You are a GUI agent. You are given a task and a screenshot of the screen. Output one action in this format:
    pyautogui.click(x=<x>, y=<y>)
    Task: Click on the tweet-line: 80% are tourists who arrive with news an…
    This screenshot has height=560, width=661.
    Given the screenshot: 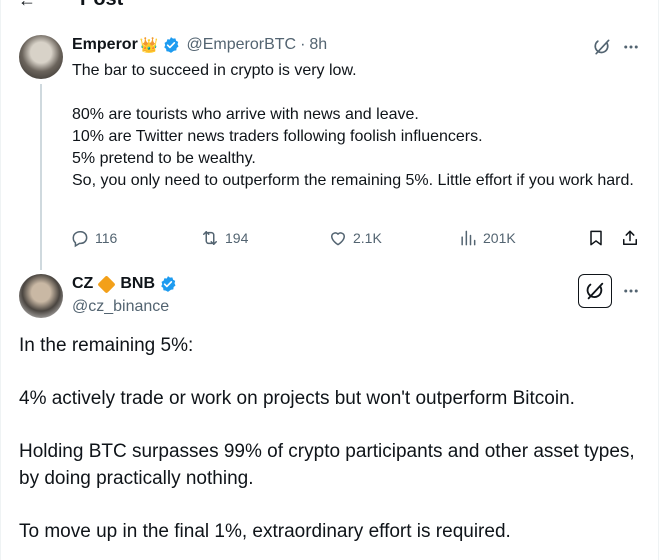 What is the action you would take?
    pyautogui.click(x=245, y=114)
    